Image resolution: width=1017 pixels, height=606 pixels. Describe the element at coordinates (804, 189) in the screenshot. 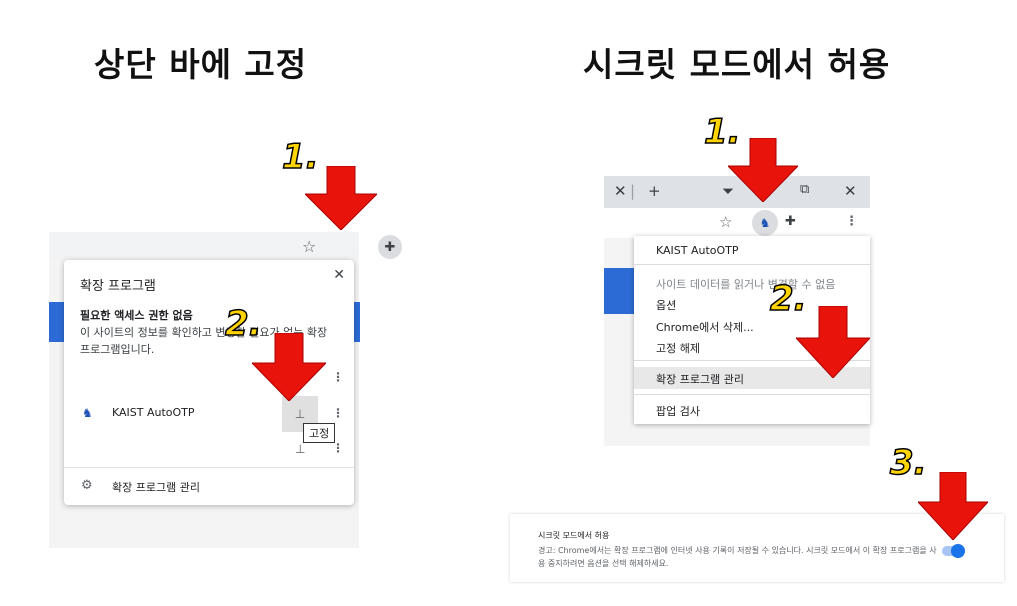

I see `restore-icon: ⧉` at that location.